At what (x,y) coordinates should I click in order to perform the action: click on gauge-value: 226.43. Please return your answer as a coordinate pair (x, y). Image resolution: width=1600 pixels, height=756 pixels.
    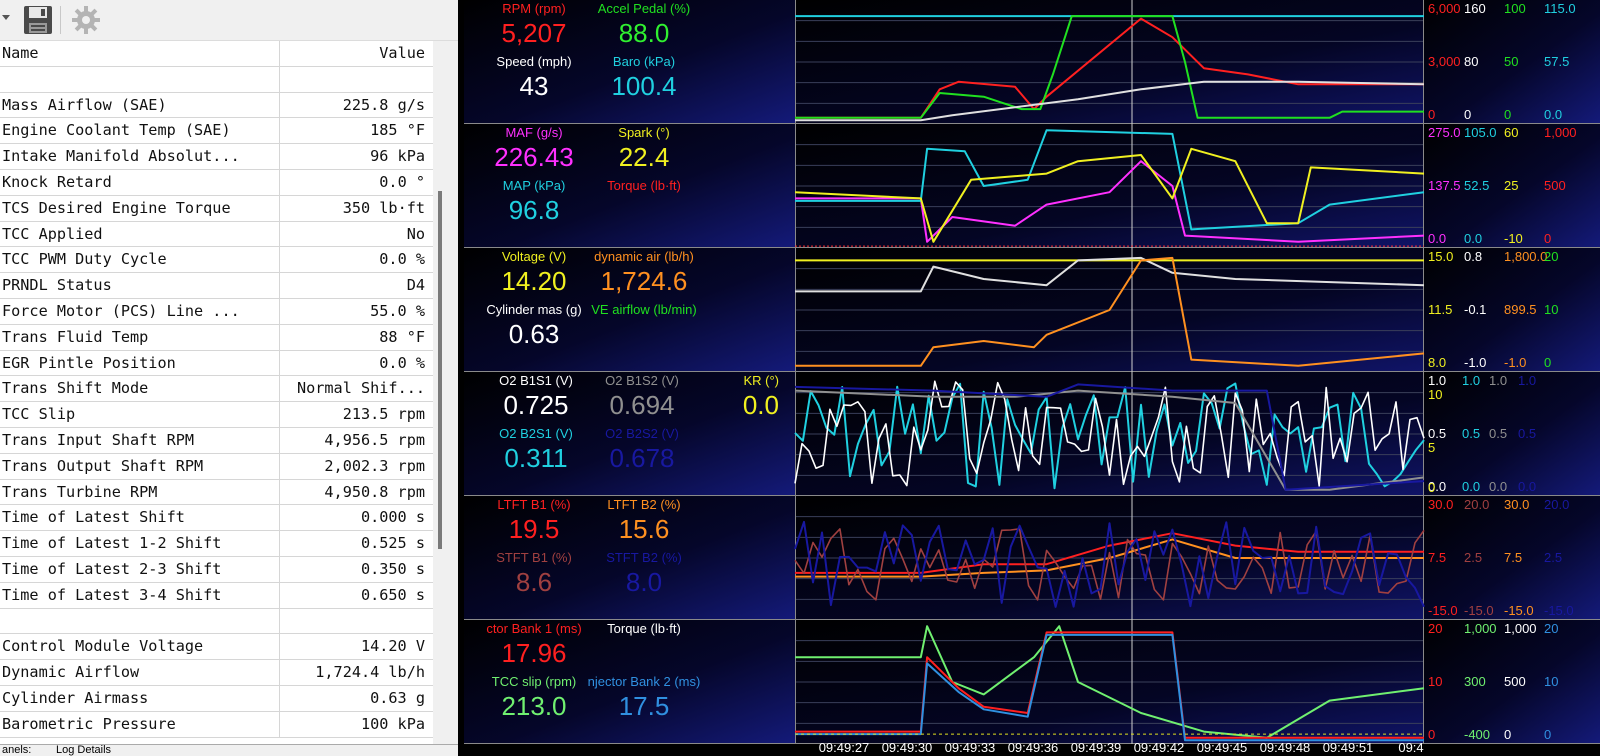
    Looking at the image, I should click on (534, 157).